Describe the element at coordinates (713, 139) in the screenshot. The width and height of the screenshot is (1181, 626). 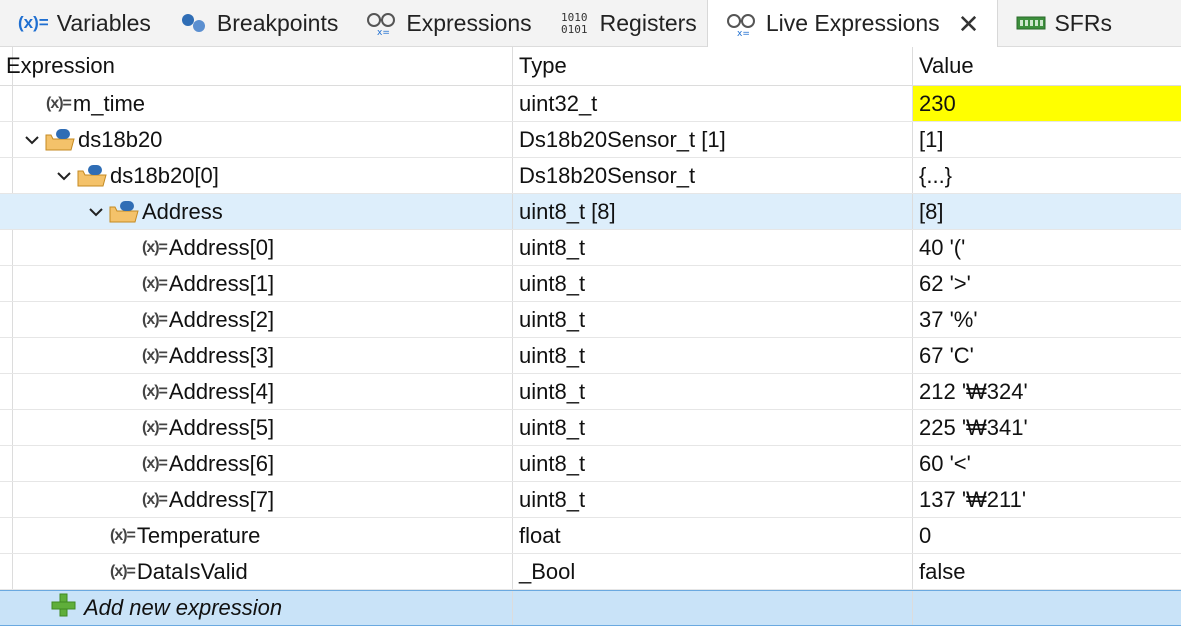
I see `type-cell: Ds18b20Sensor_t [1]` at that location.